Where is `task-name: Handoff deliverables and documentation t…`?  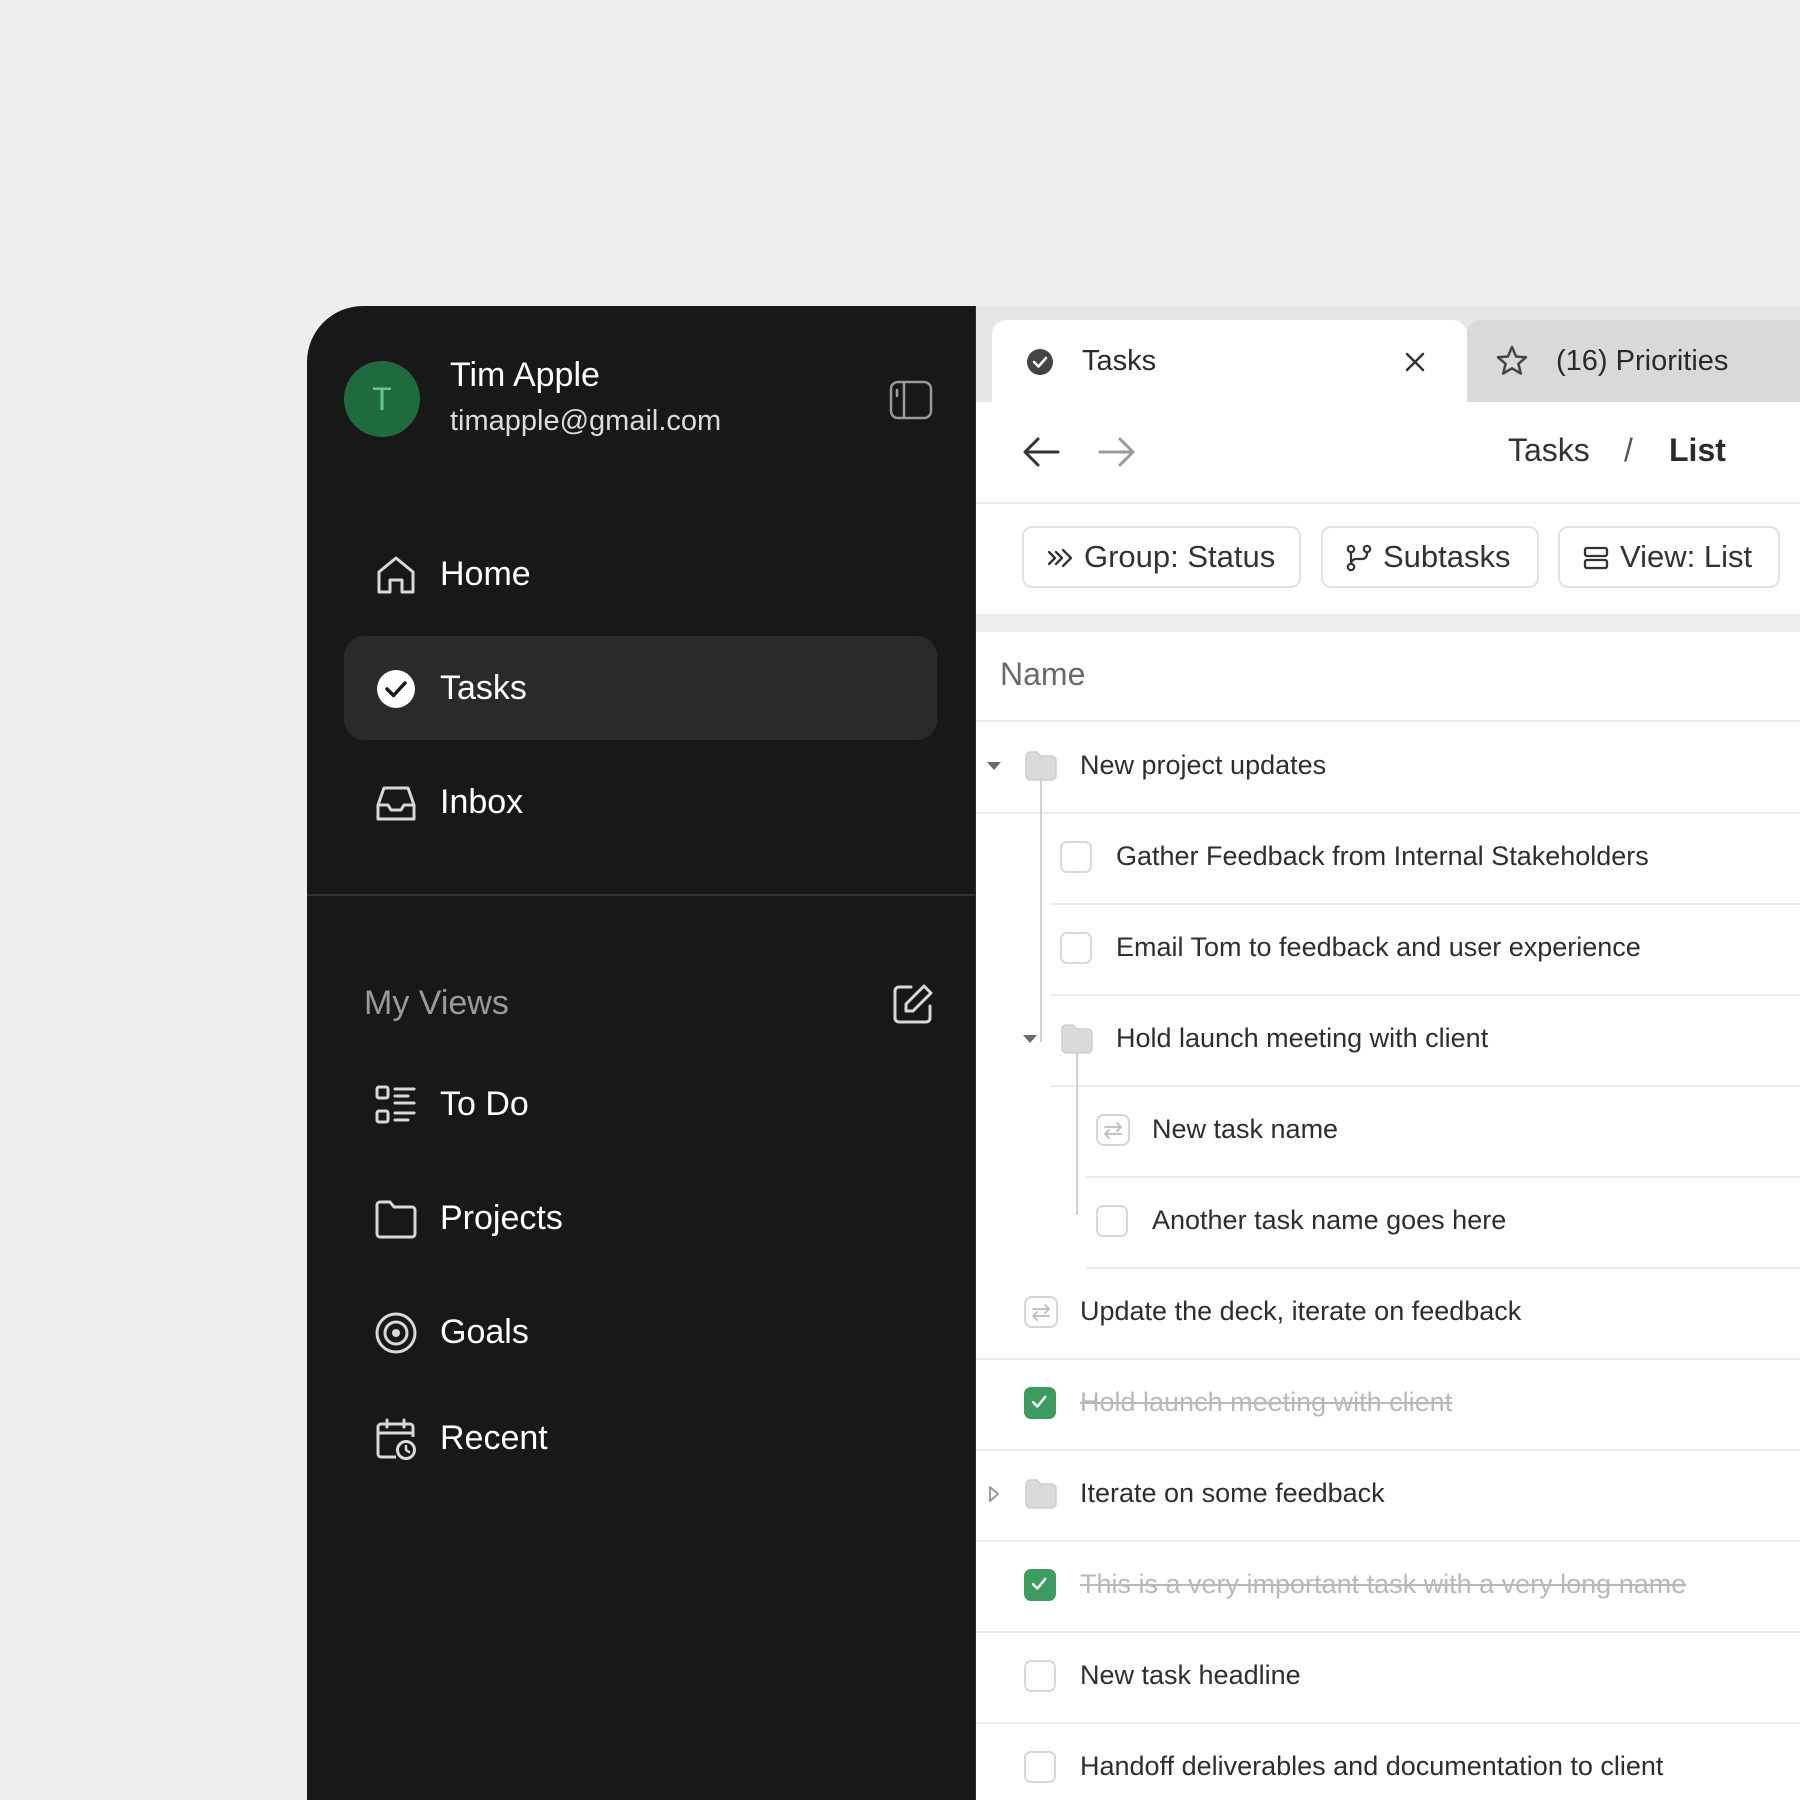 task-name: Handoff deliverables and documentation t… is located at coordinates (1371, 1766).